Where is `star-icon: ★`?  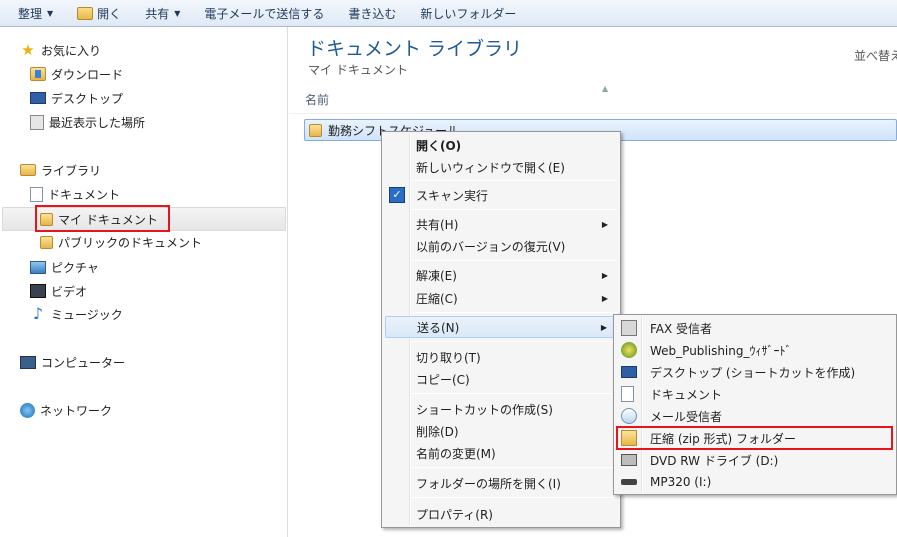
star-icon: ★ is located at coordinates (28, 50).